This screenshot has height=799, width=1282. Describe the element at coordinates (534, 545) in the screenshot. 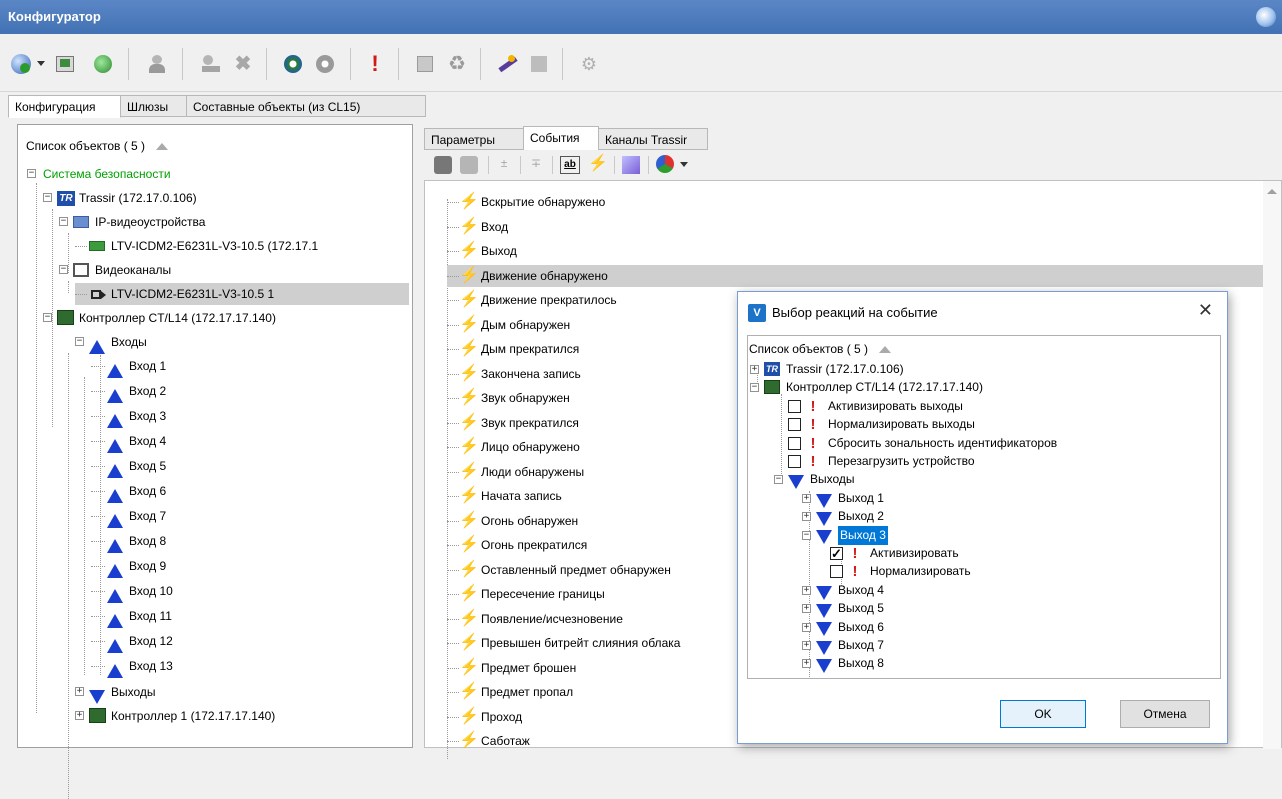

I see `event-label: Огонь прекратился` at that location.